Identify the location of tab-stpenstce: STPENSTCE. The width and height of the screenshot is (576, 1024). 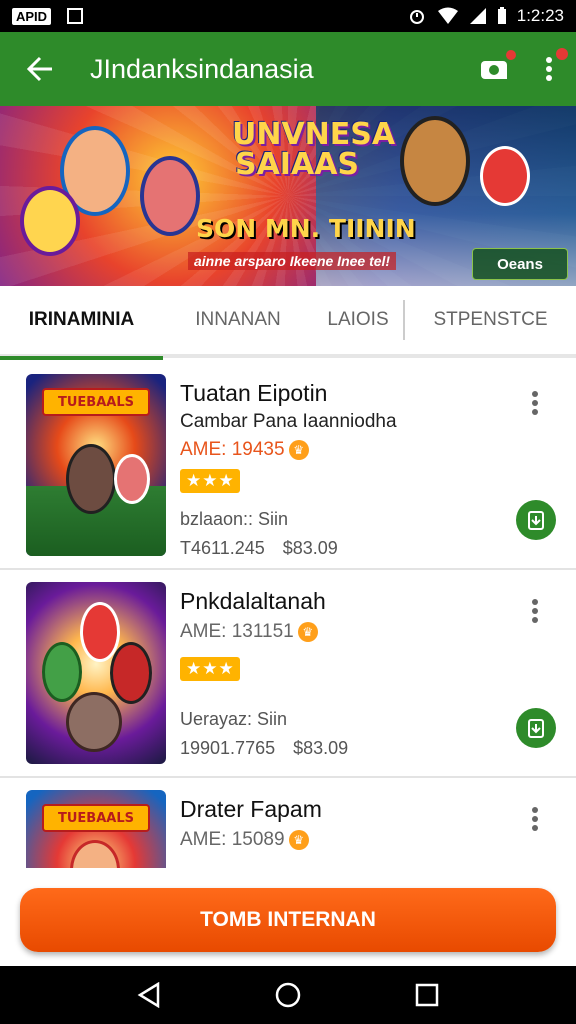
(490, 320).